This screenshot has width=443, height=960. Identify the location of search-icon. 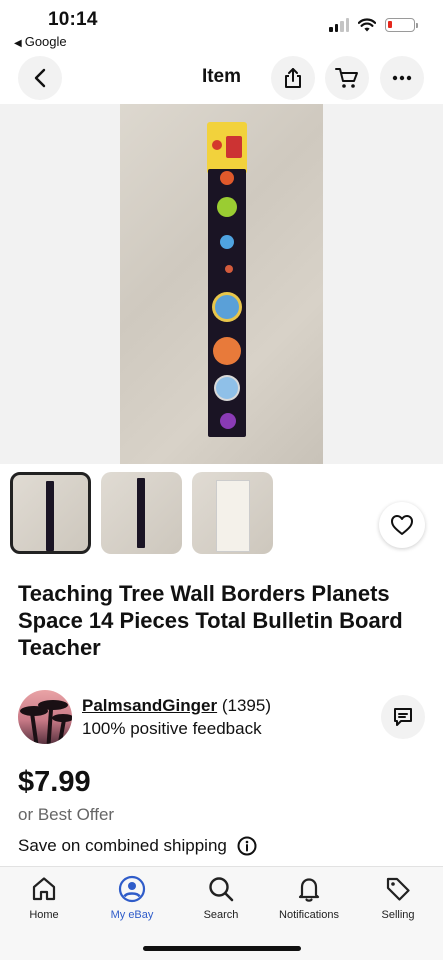
(221, 889).